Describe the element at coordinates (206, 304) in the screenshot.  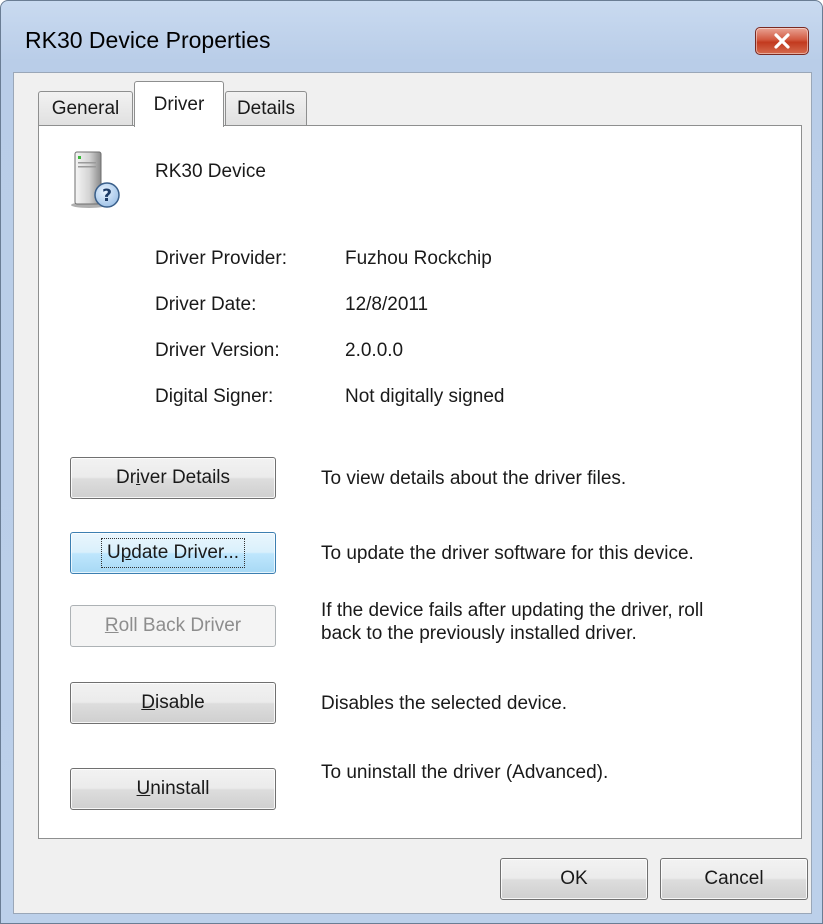
I see `driver-date-label: Driver Date:` at that location.